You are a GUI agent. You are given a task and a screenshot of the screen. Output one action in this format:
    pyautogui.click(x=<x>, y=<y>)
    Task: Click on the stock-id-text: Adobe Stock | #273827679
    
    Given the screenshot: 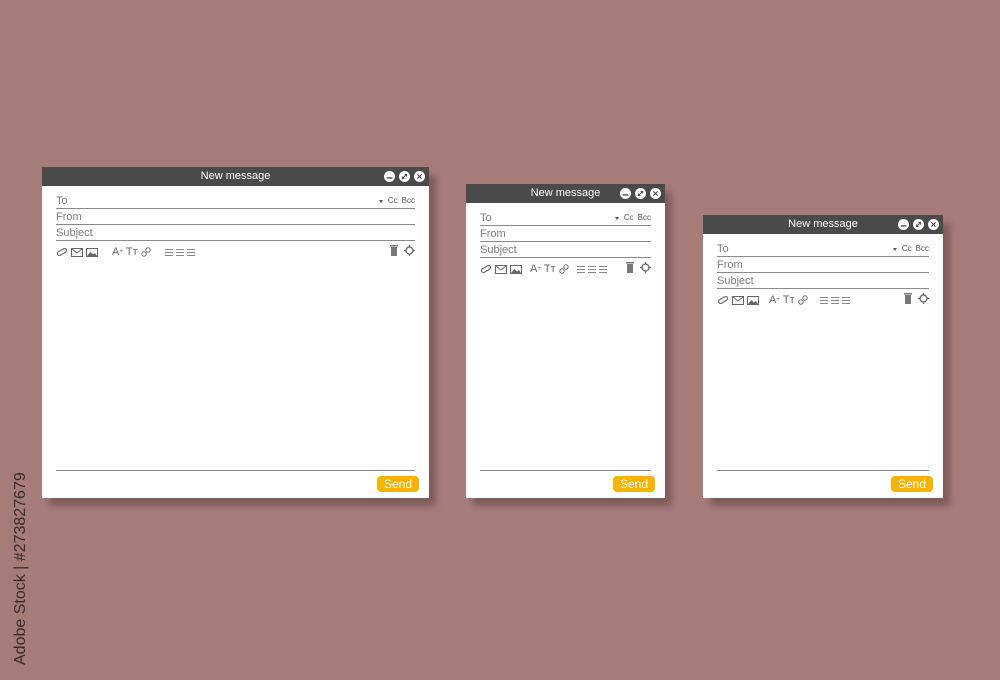 What is the action you would take?
    pyautogui.click(x=20, y=568)
    